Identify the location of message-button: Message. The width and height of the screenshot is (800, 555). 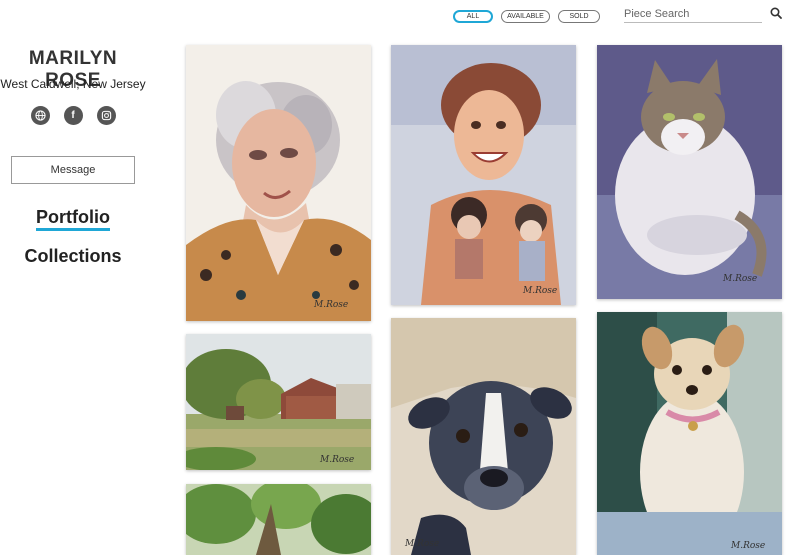
(73, 170).